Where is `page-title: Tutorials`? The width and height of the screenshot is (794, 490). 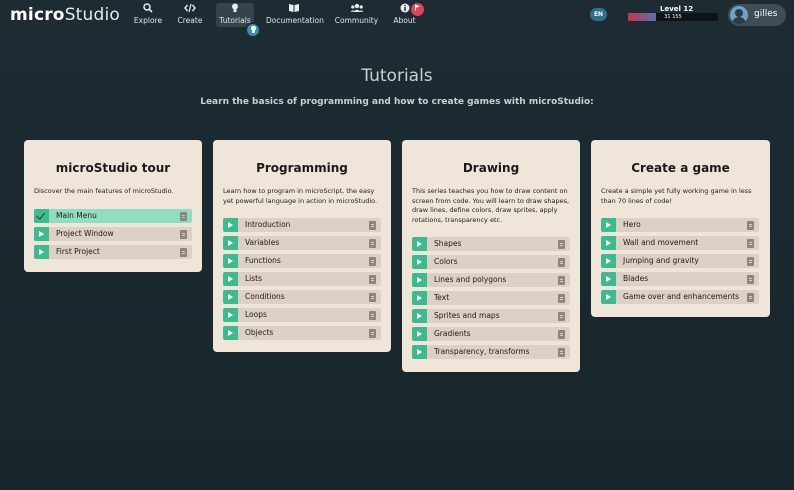
page-title: Tutorials is located at coordinates (397, 76).